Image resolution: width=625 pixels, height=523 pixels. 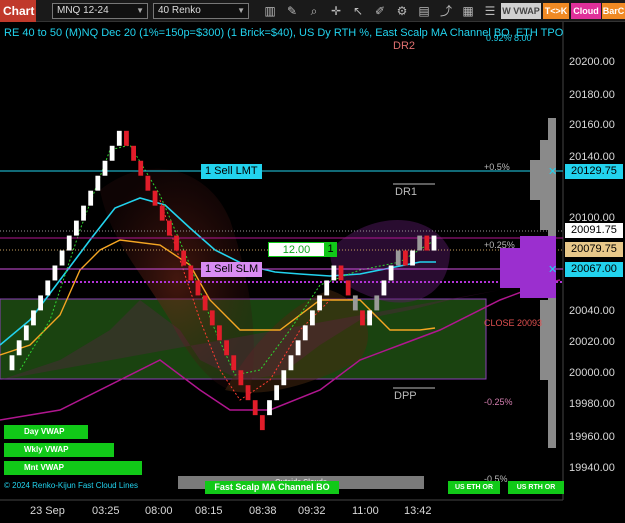 I want to click on x-tick: 08:38, so click(x=263, y=511).